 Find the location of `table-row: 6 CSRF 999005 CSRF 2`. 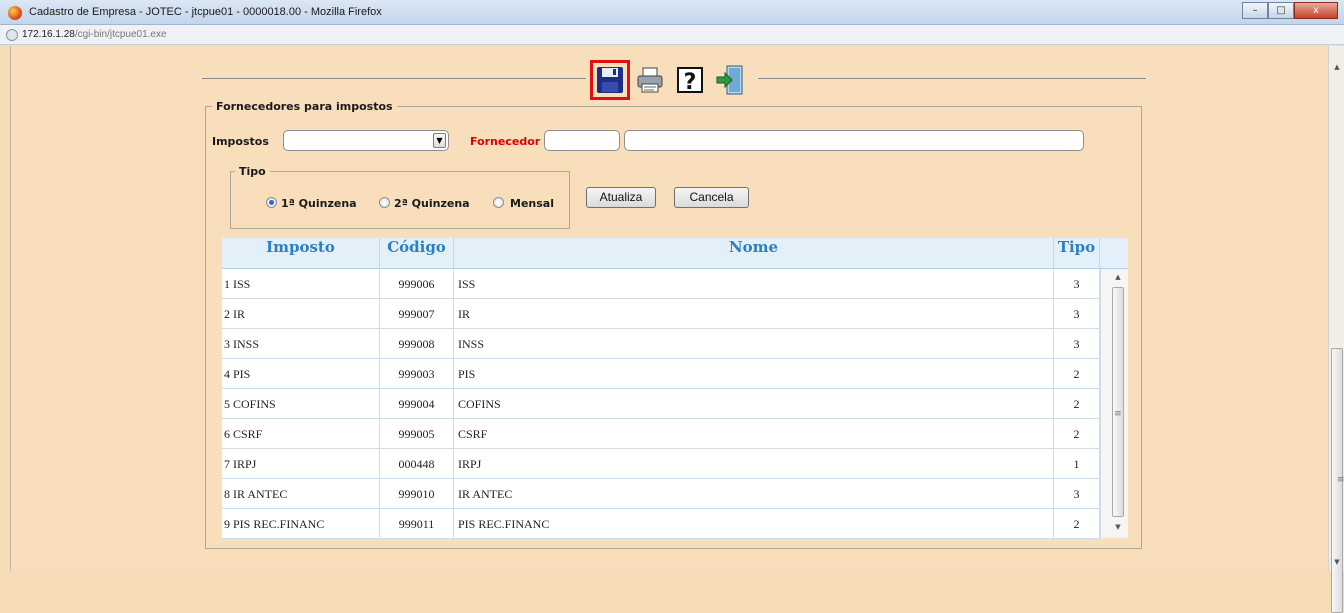

table-row: 6 CSRF 999005 CSRF 2 is located at coordinates (661, 434).